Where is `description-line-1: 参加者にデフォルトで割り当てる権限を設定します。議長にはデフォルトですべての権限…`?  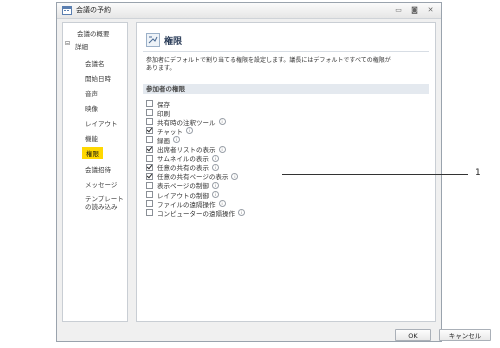
description-line-1: 参加者にデフォルトで割り当てる権限を設定します。議長にはデフォルトですべての権限… is located at coordinates (268, 60).